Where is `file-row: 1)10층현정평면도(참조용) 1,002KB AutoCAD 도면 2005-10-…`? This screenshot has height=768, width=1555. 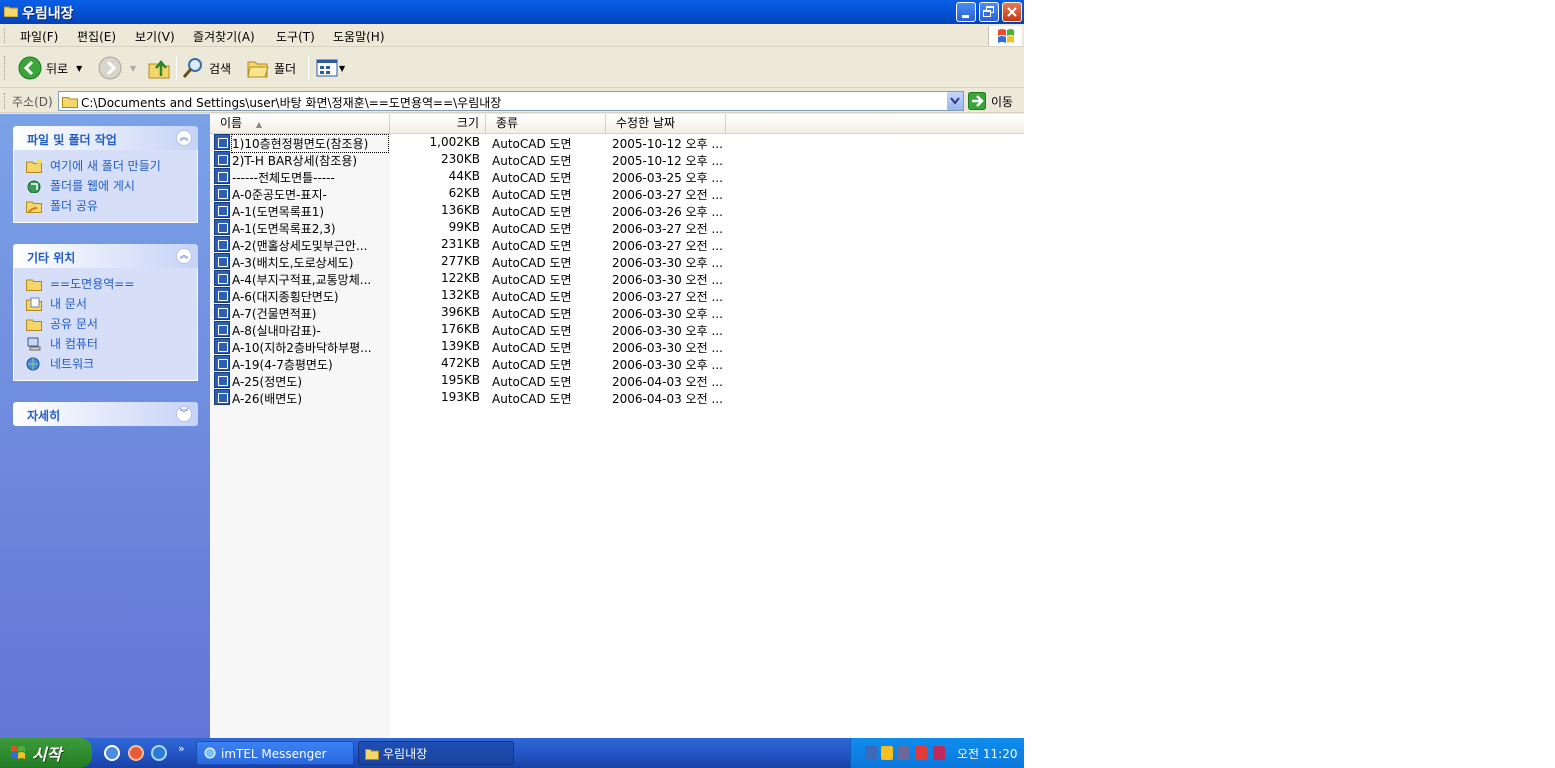 file-row: 1)10층현정평면도(참조용) 1,002KB AutoCAD 도면 2005-10-… is located at coordinates (470, 143).